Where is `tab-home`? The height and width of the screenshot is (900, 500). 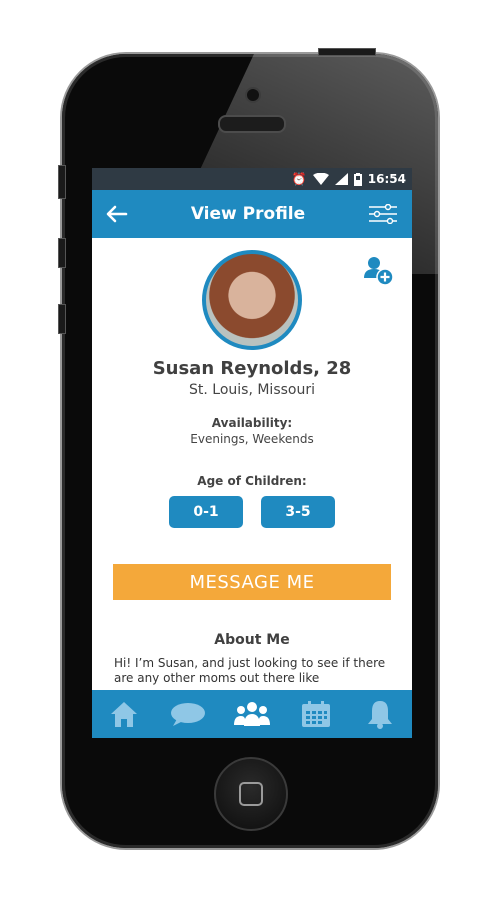 tab-home is located at coordinates (124, 714).